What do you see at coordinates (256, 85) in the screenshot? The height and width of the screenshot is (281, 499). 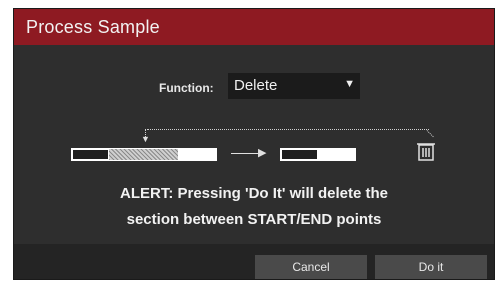 I see `function-selected-value: Delete` at bounding box center [256, 85].